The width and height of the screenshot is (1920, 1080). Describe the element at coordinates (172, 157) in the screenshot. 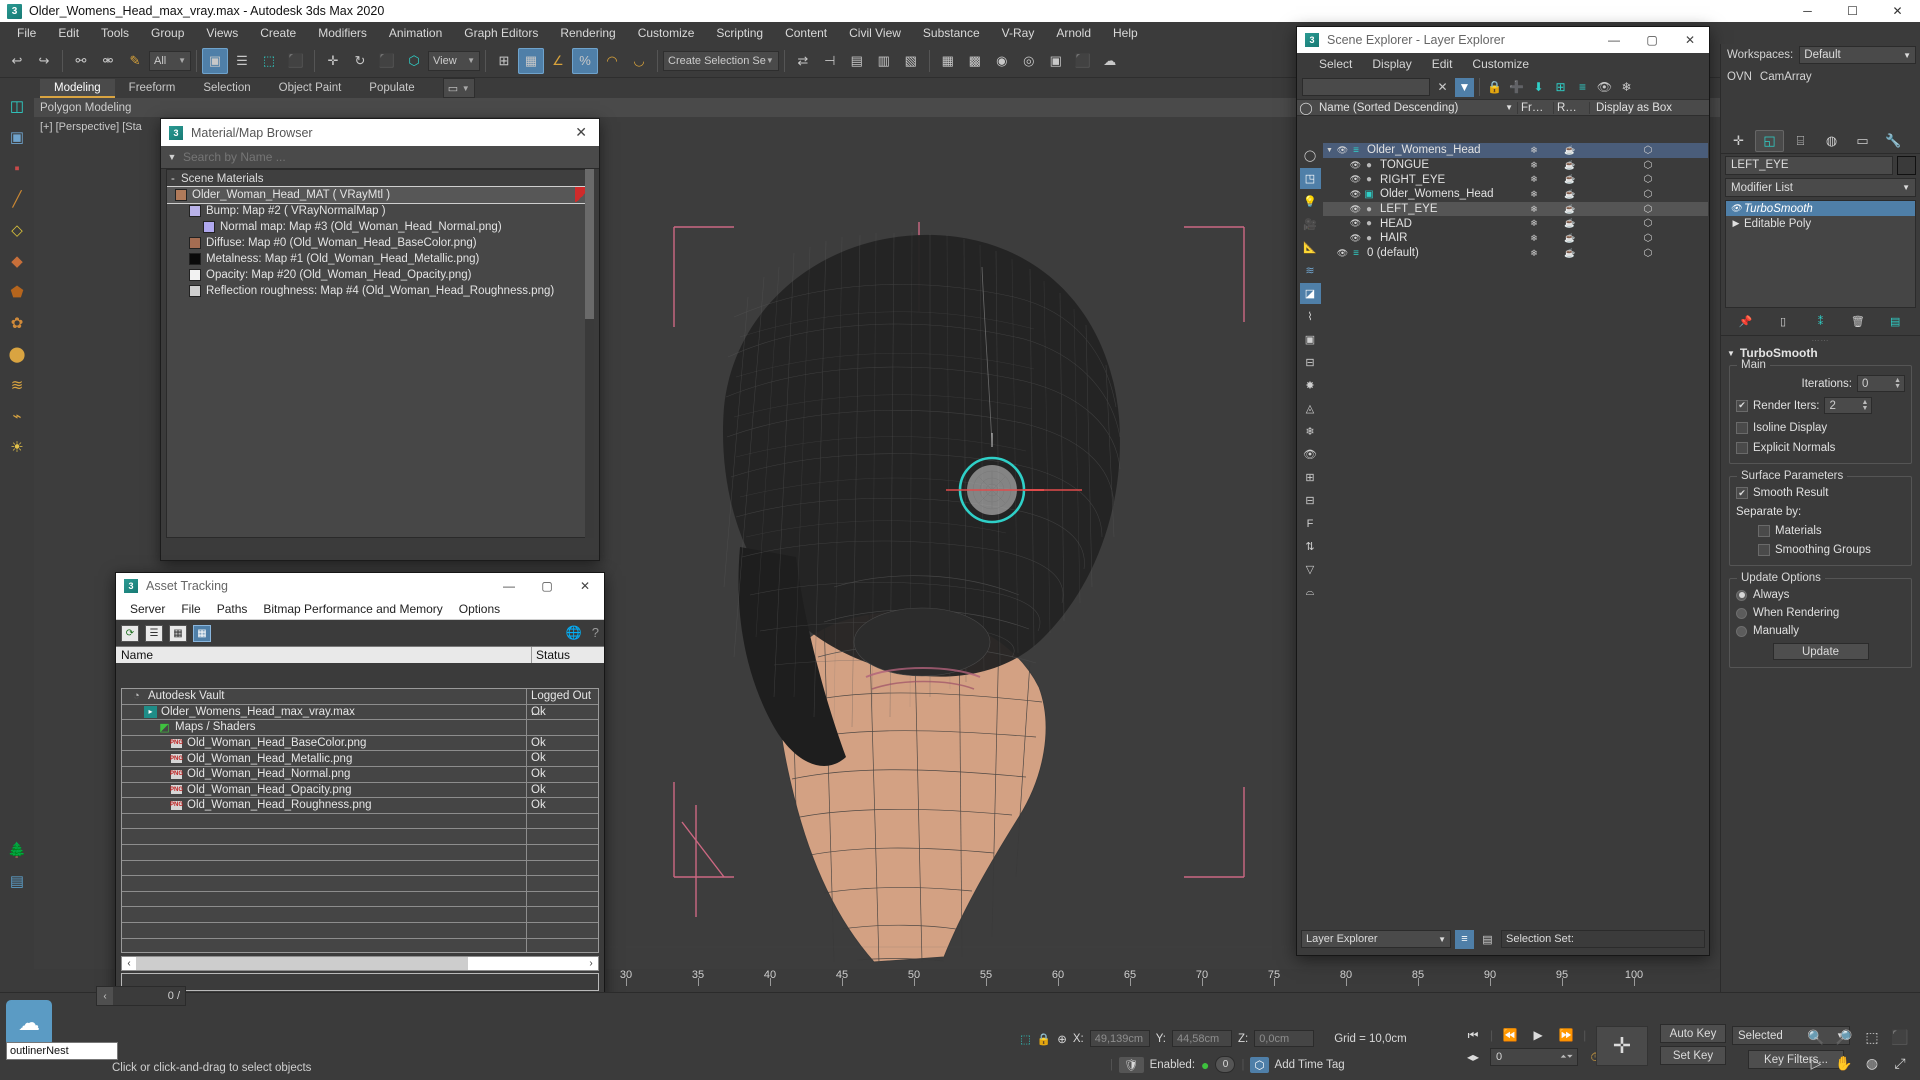

I see `chevron-down-icon: ▼` at that location.